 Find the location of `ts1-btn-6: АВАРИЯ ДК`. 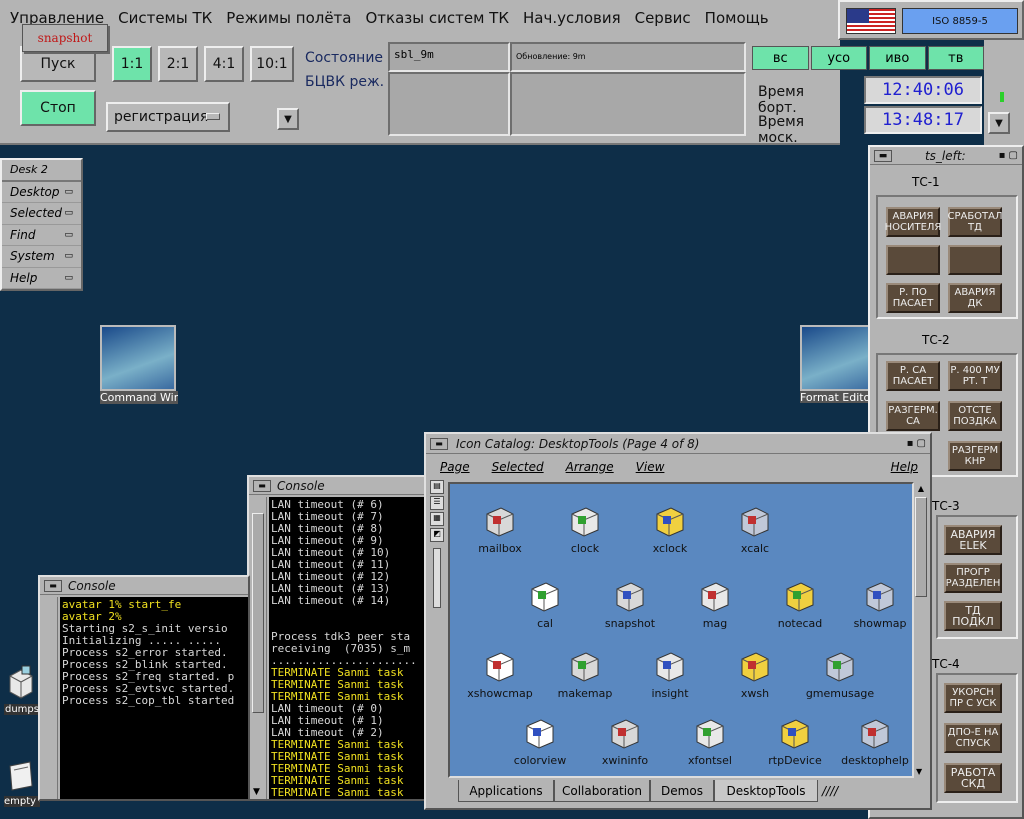

ts1-btn-6: АВАРИЯ ДК is located at coordinates (975, 298).